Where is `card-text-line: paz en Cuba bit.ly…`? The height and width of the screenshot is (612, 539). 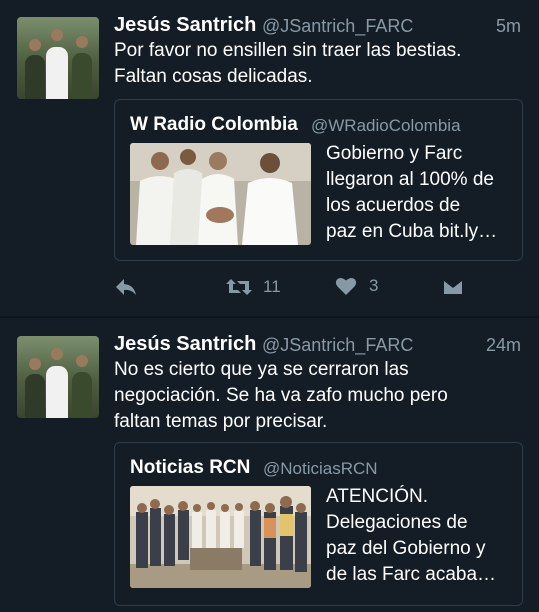
card-text-line: paz en Cuba bit.ly… is located at coordinates (412, 231).